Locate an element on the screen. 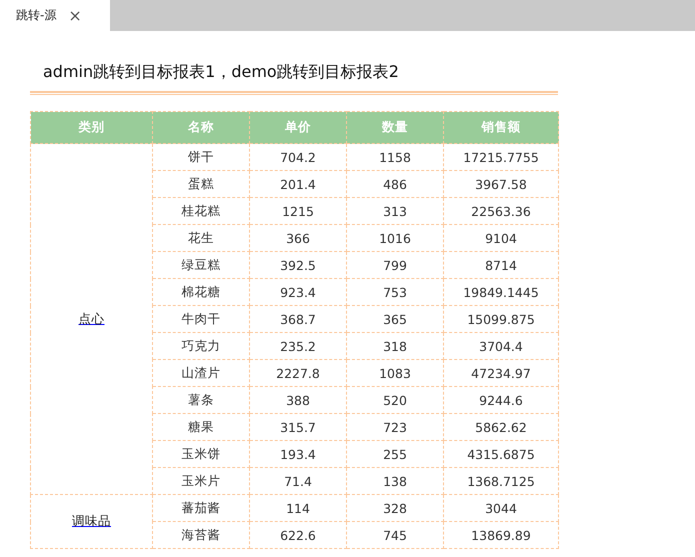  table-cell: 315.7 is located at coordinates (298, 427).